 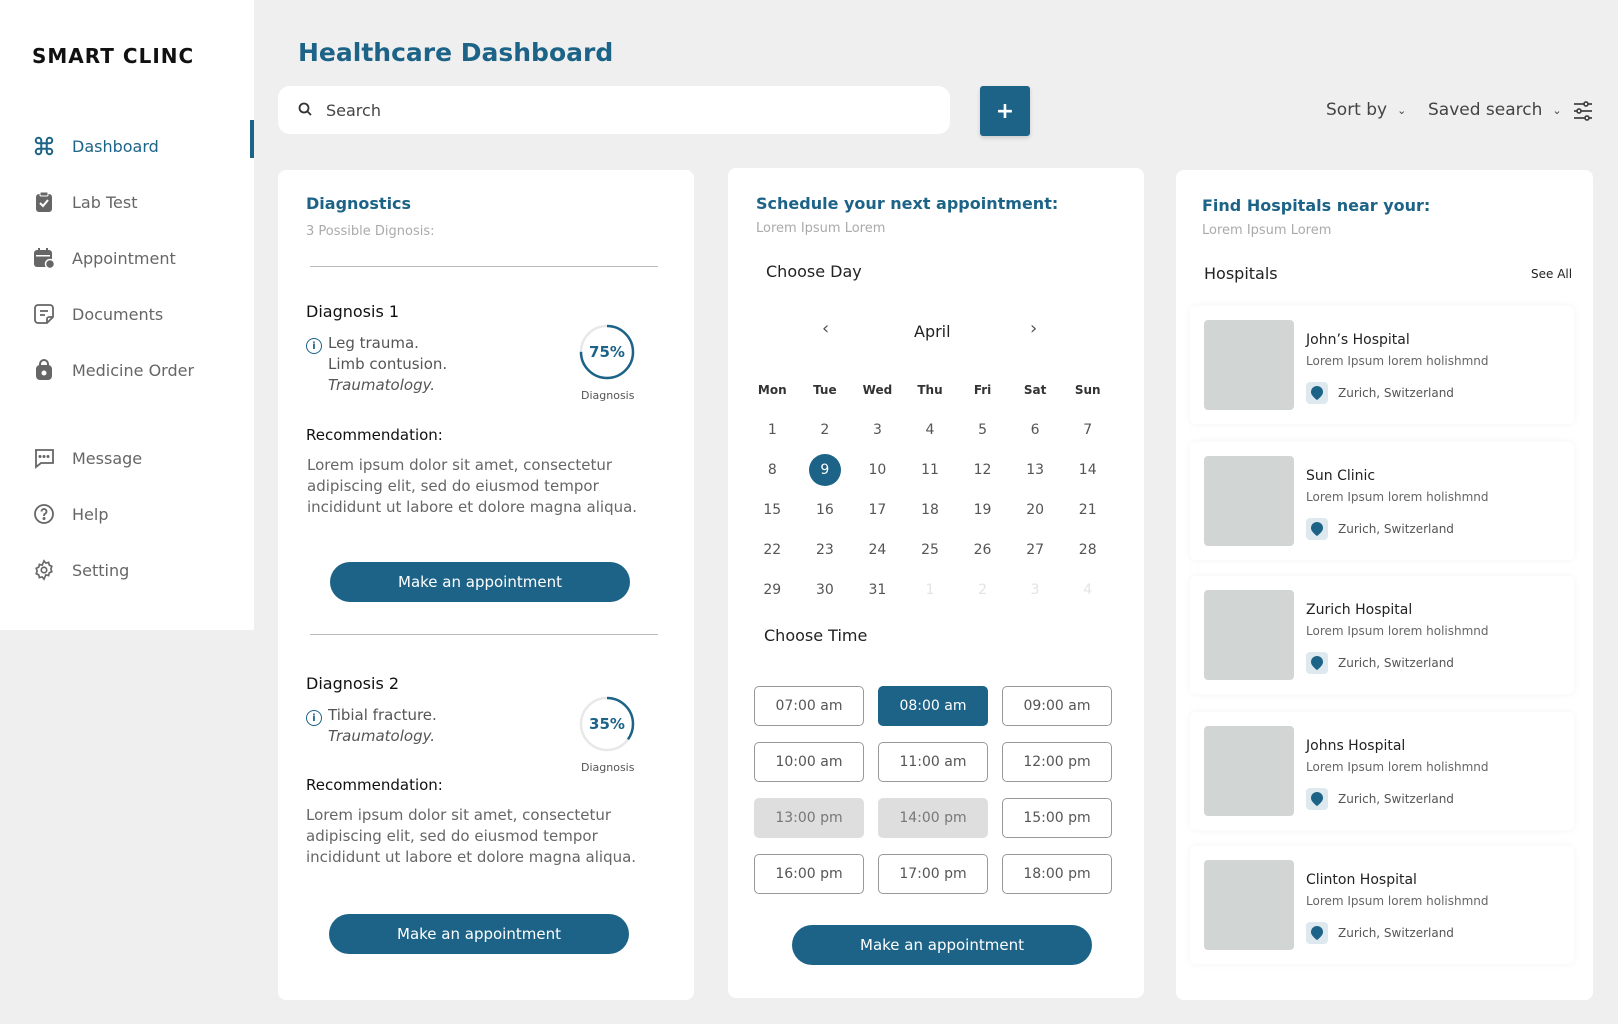 I want to click on sidebar-item-dashboard: Dashboard, so click(x=127, y=146).